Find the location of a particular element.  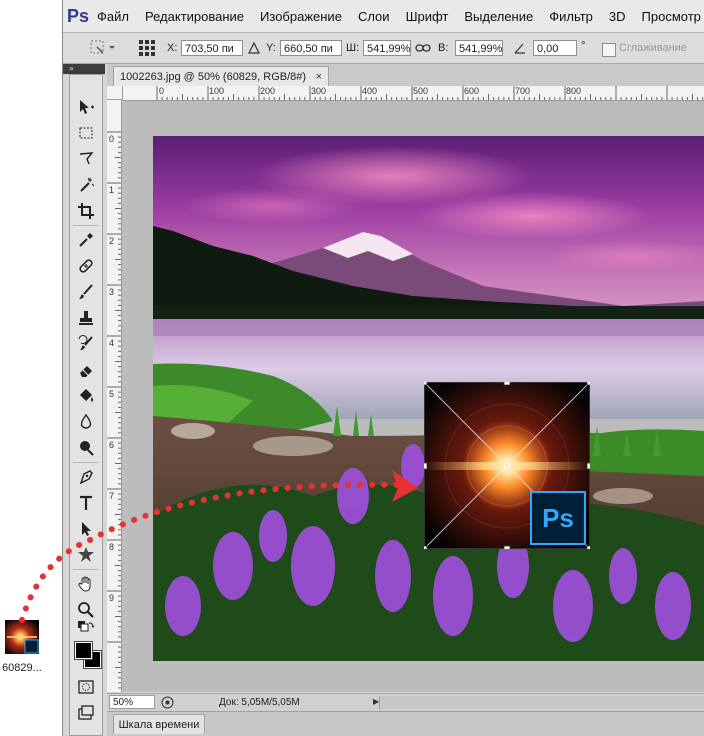

brush-tool-icon is located at coordinates (86, 292).